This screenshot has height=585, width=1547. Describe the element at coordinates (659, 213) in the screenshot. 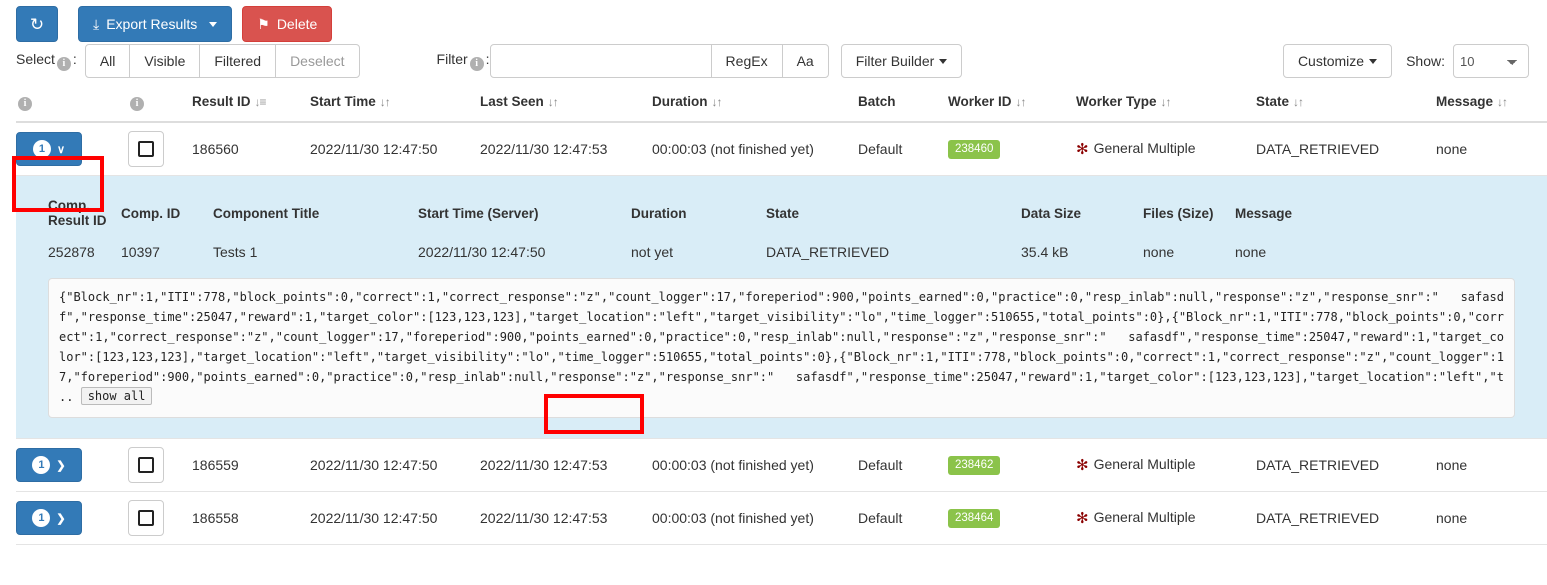

I see `col-comp-duration-header: Duration` at that location.